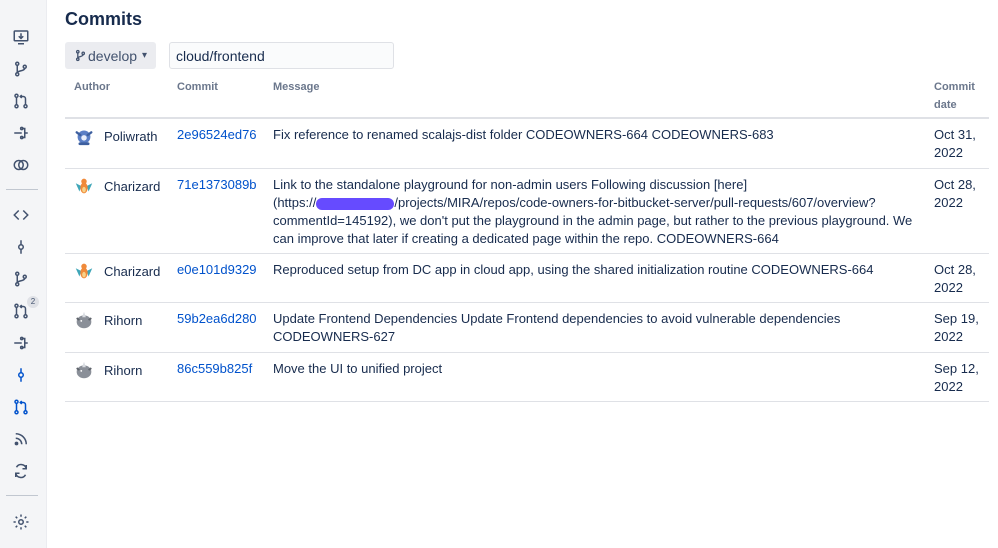 This screenshot has width=998, height=548. Describe the element at coordinates (80, 55) in the screenshot. I see `branch-icon` at that location.